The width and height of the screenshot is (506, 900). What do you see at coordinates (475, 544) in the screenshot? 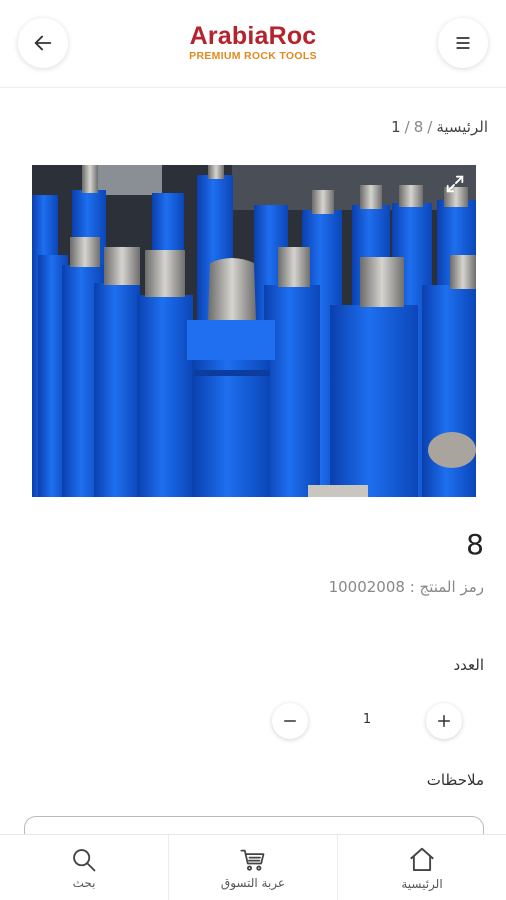
I see `product-title: 8` at bounding box center [475, 544].